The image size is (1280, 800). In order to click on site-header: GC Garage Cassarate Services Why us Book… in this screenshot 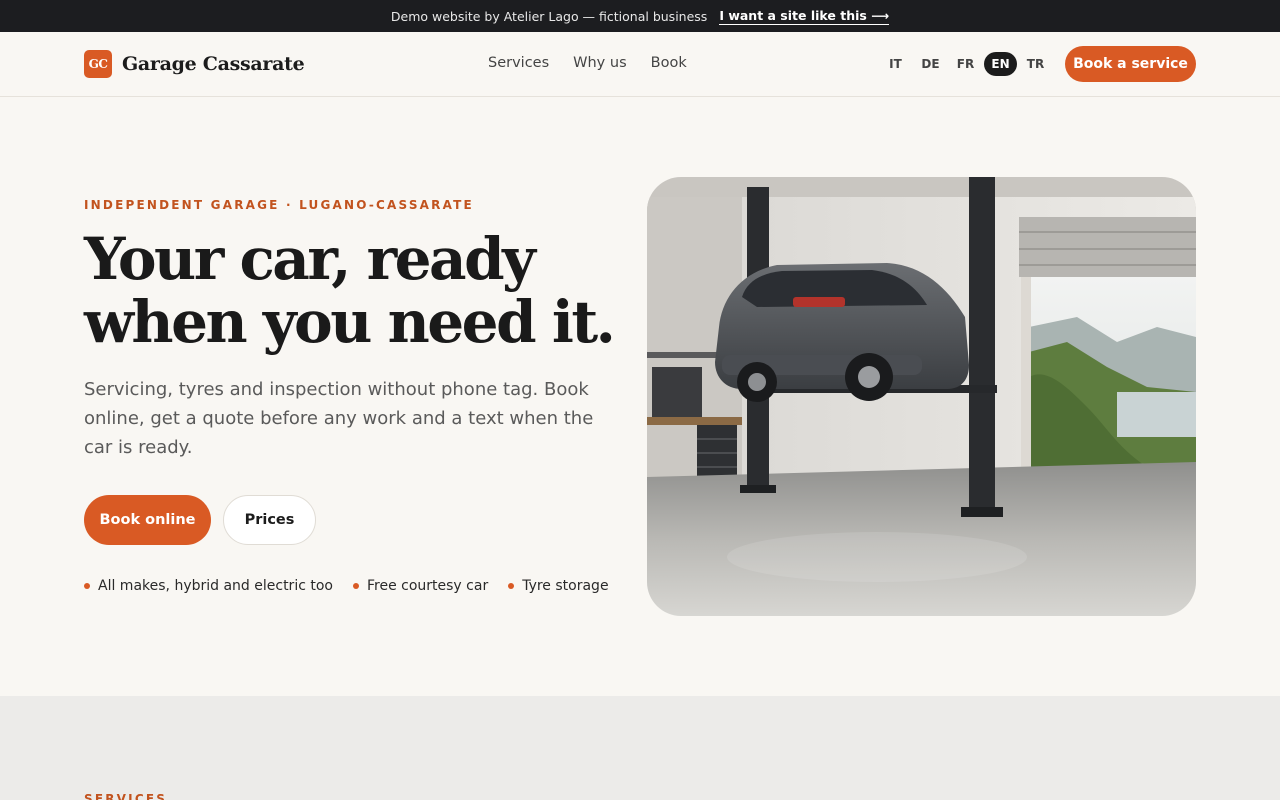, I will do `click(640, 64)`.